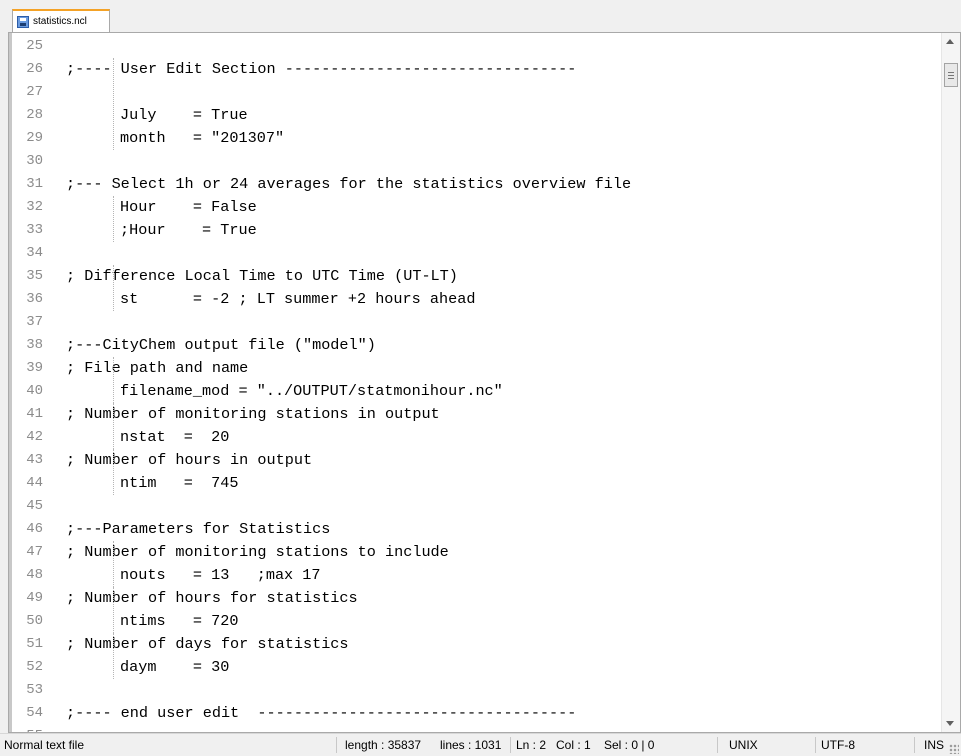 This screenshot has width=961, height=756. Describe the element at coordinates (480, 16) in the screenshot. I see `tab-bar: statistics.ncl` at that location.